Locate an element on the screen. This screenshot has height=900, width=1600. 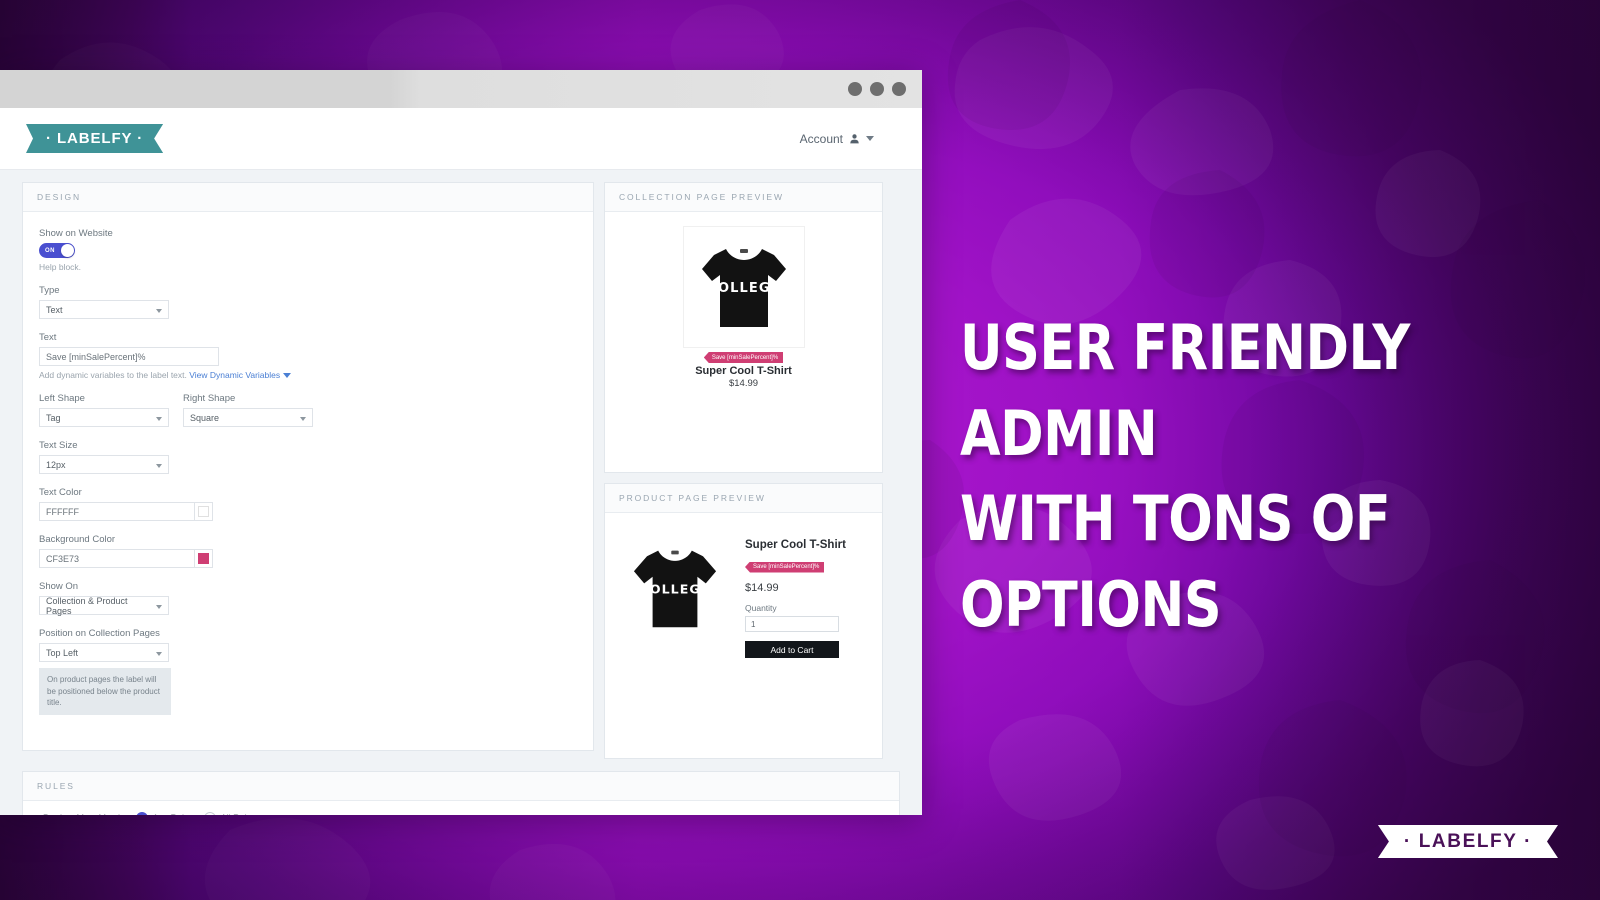
design-panel-title: DESIGN is located at coordinates (308, 197).